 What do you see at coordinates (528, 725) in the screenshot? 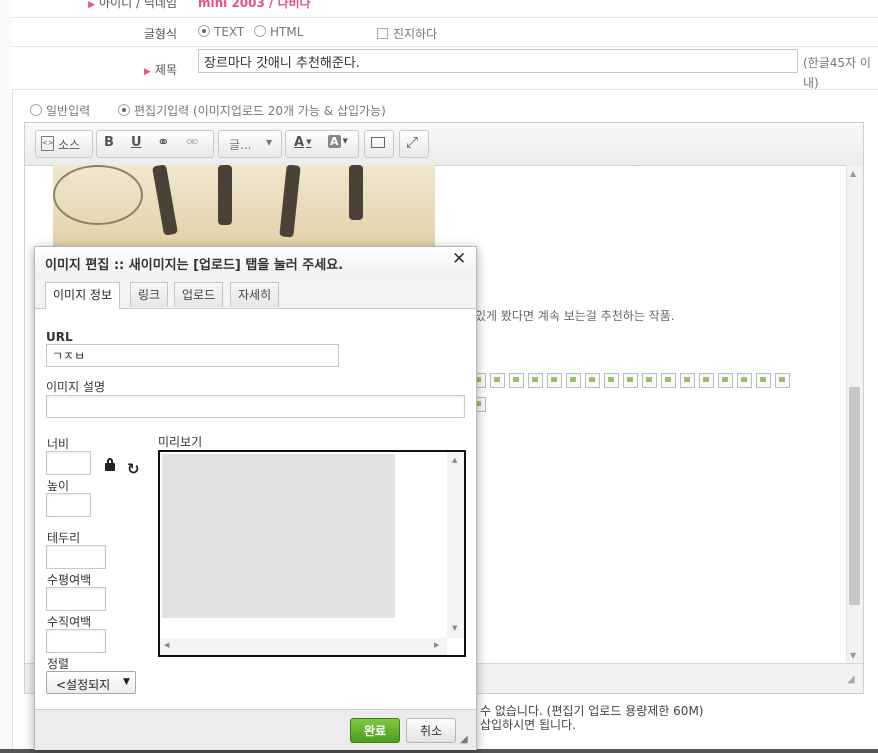
I see `upload-notice-2: 삽입하시면 됩니다.` at bounding box center [528, 725].